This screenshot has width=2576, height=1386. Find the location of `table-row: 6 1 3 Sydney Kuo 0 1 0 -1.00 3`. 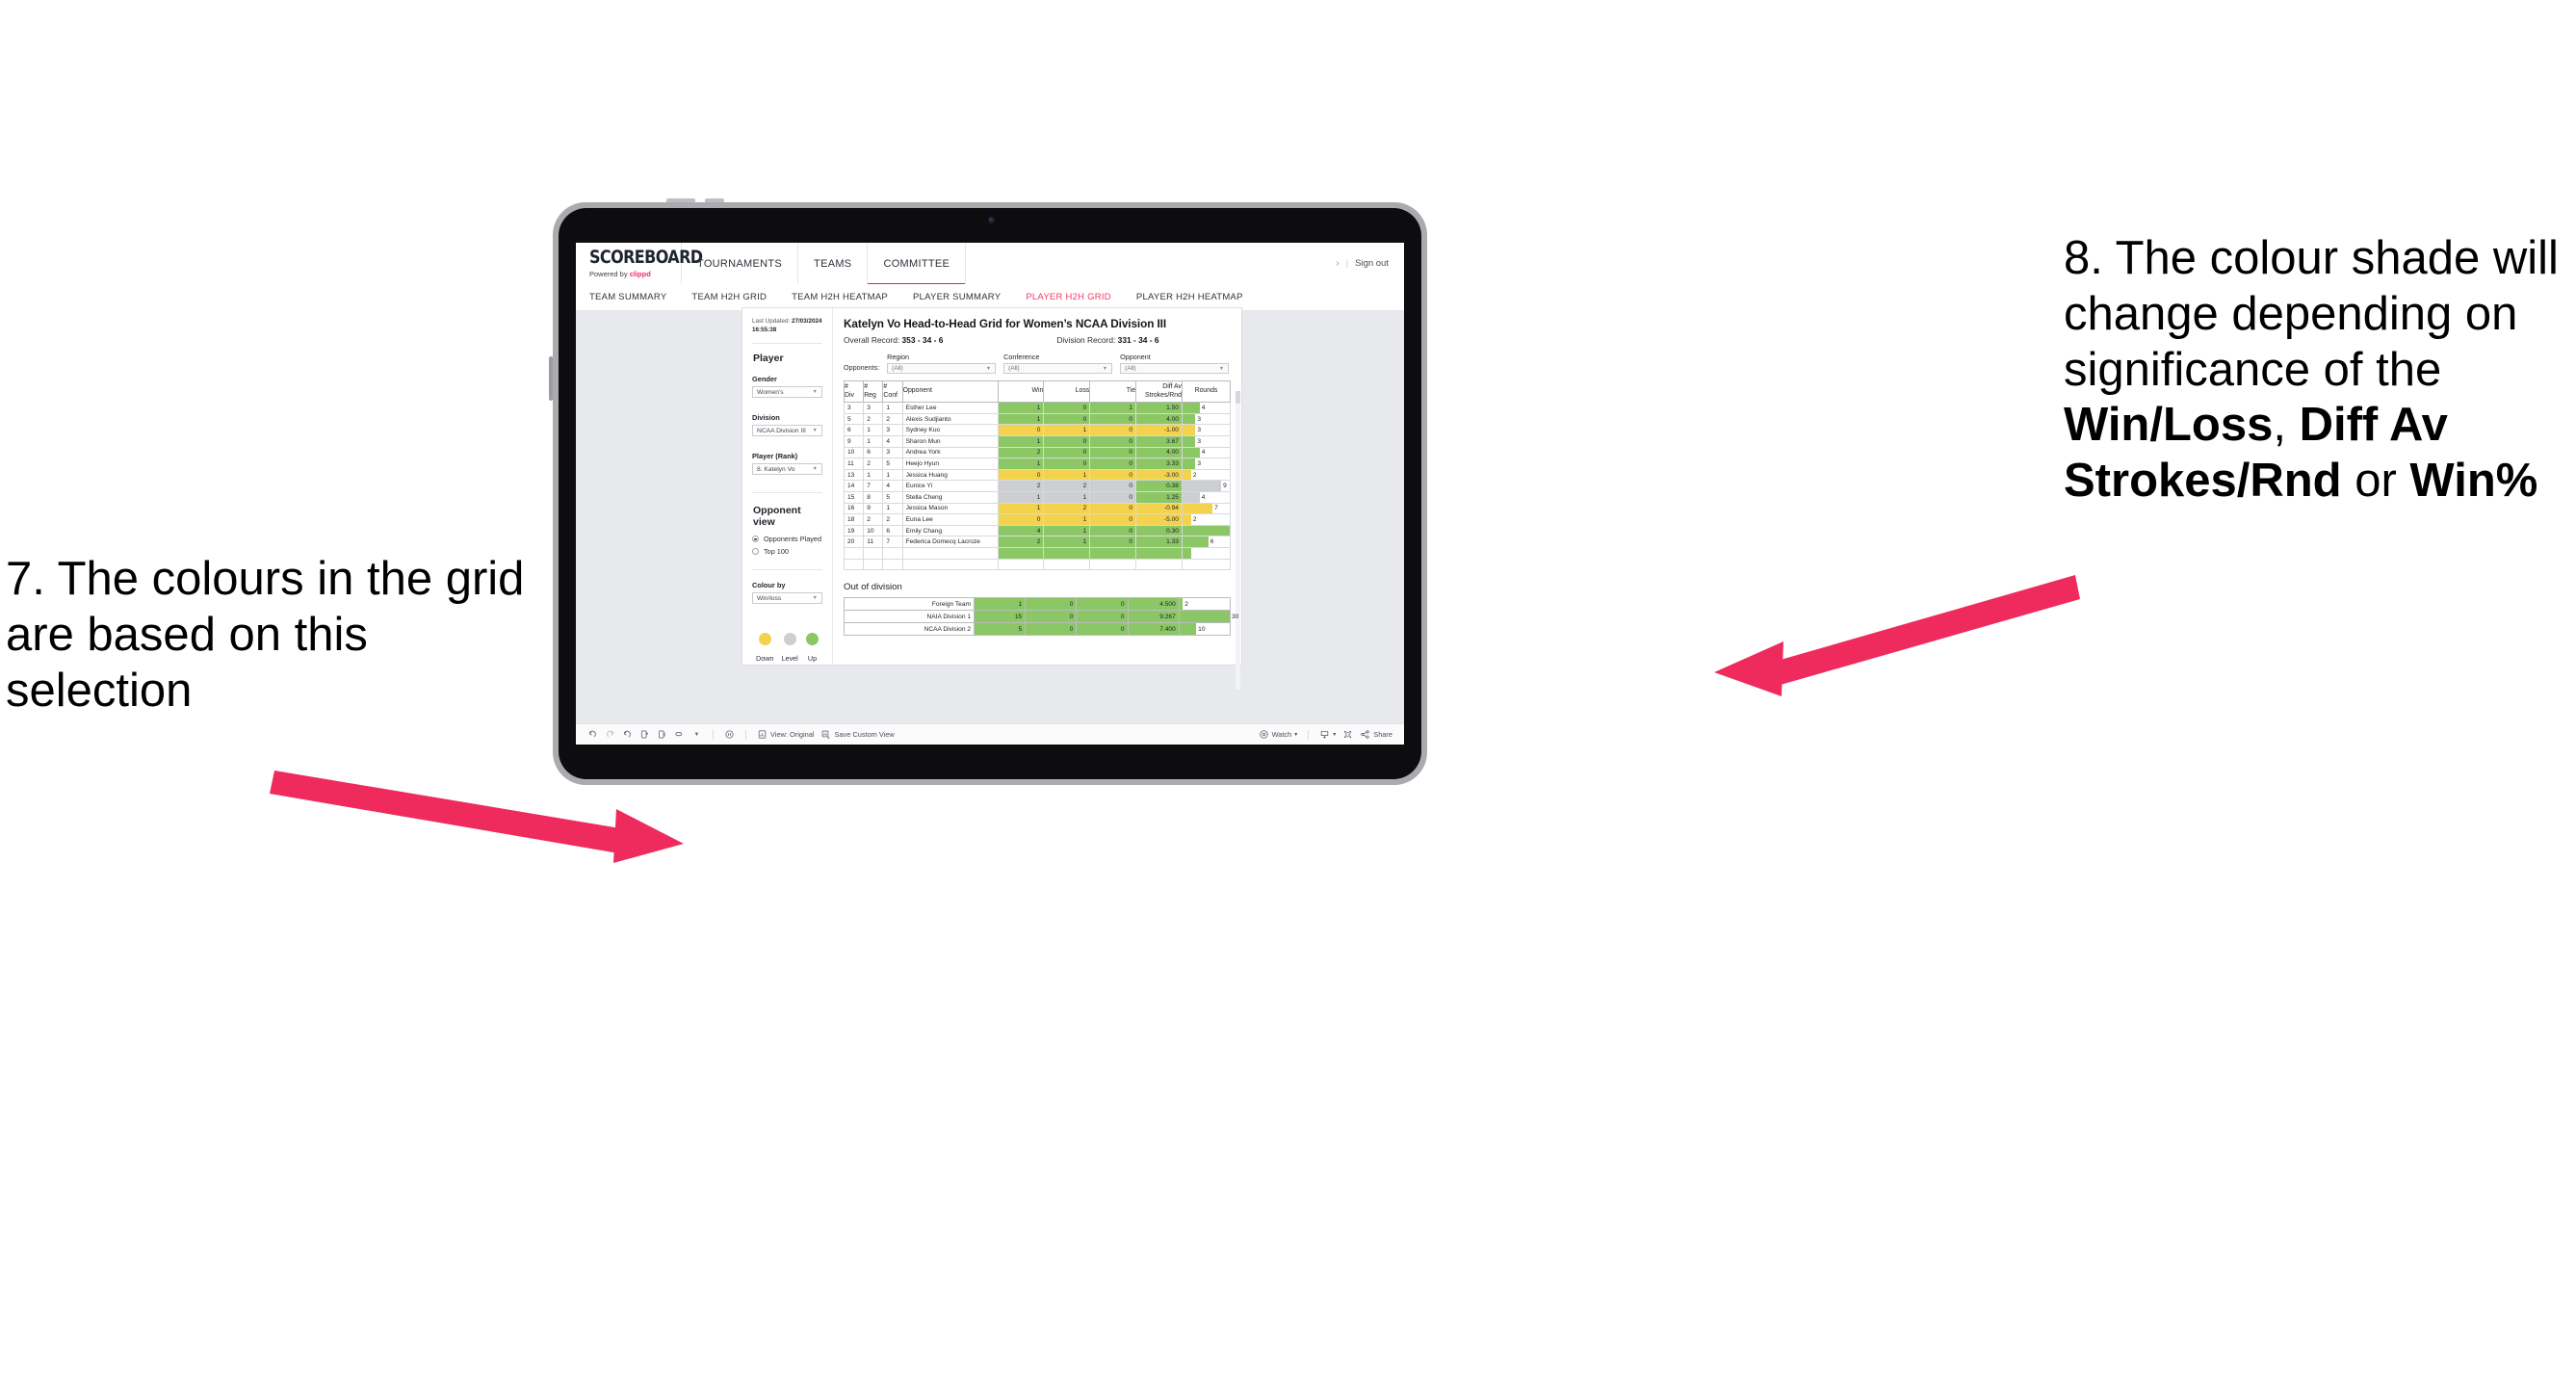

table-row: 6 1 3 Sydney Kuo 0 1 0 -1.00 3 is located at coordinates (1037, 430).